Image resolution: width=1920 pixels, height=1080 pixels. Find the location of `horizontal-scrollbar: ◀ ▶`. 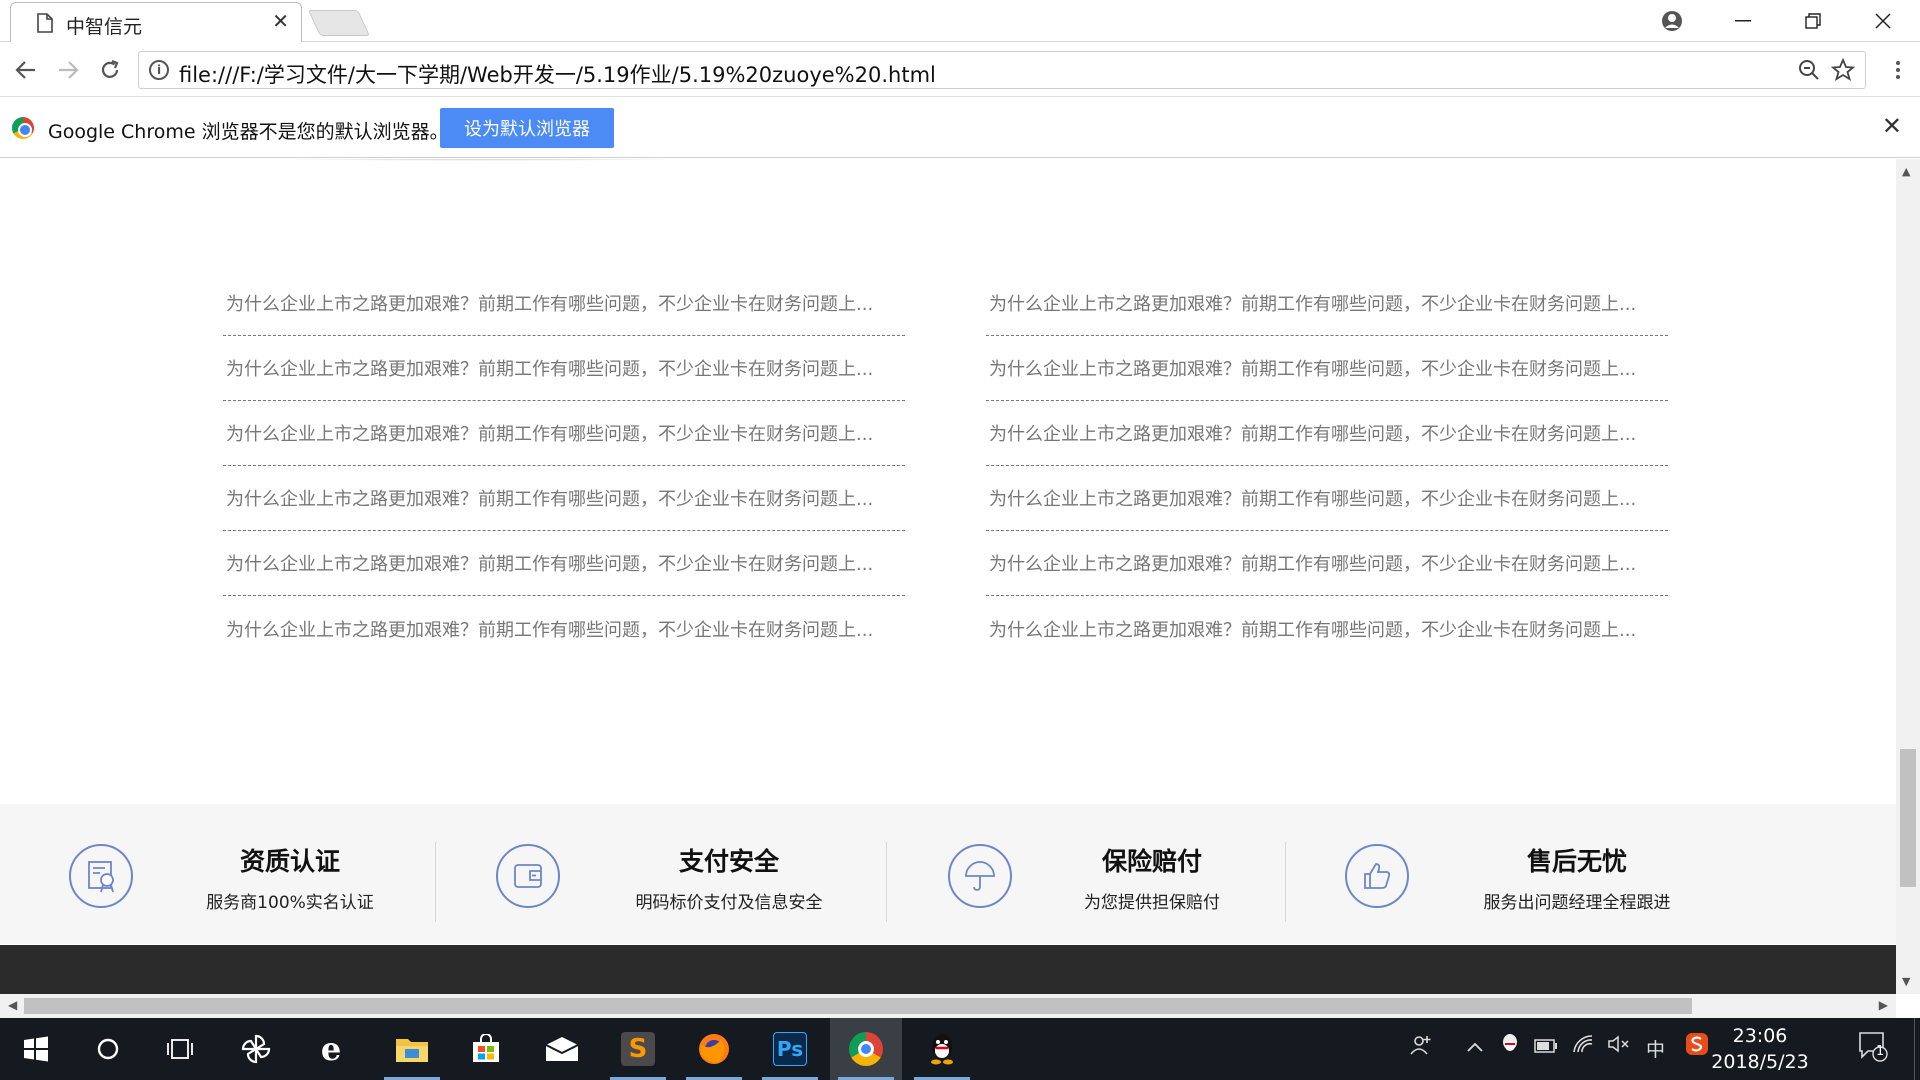

horizontal-scrollbar: ◀ ▶ is located at coordinates (948, 1006).